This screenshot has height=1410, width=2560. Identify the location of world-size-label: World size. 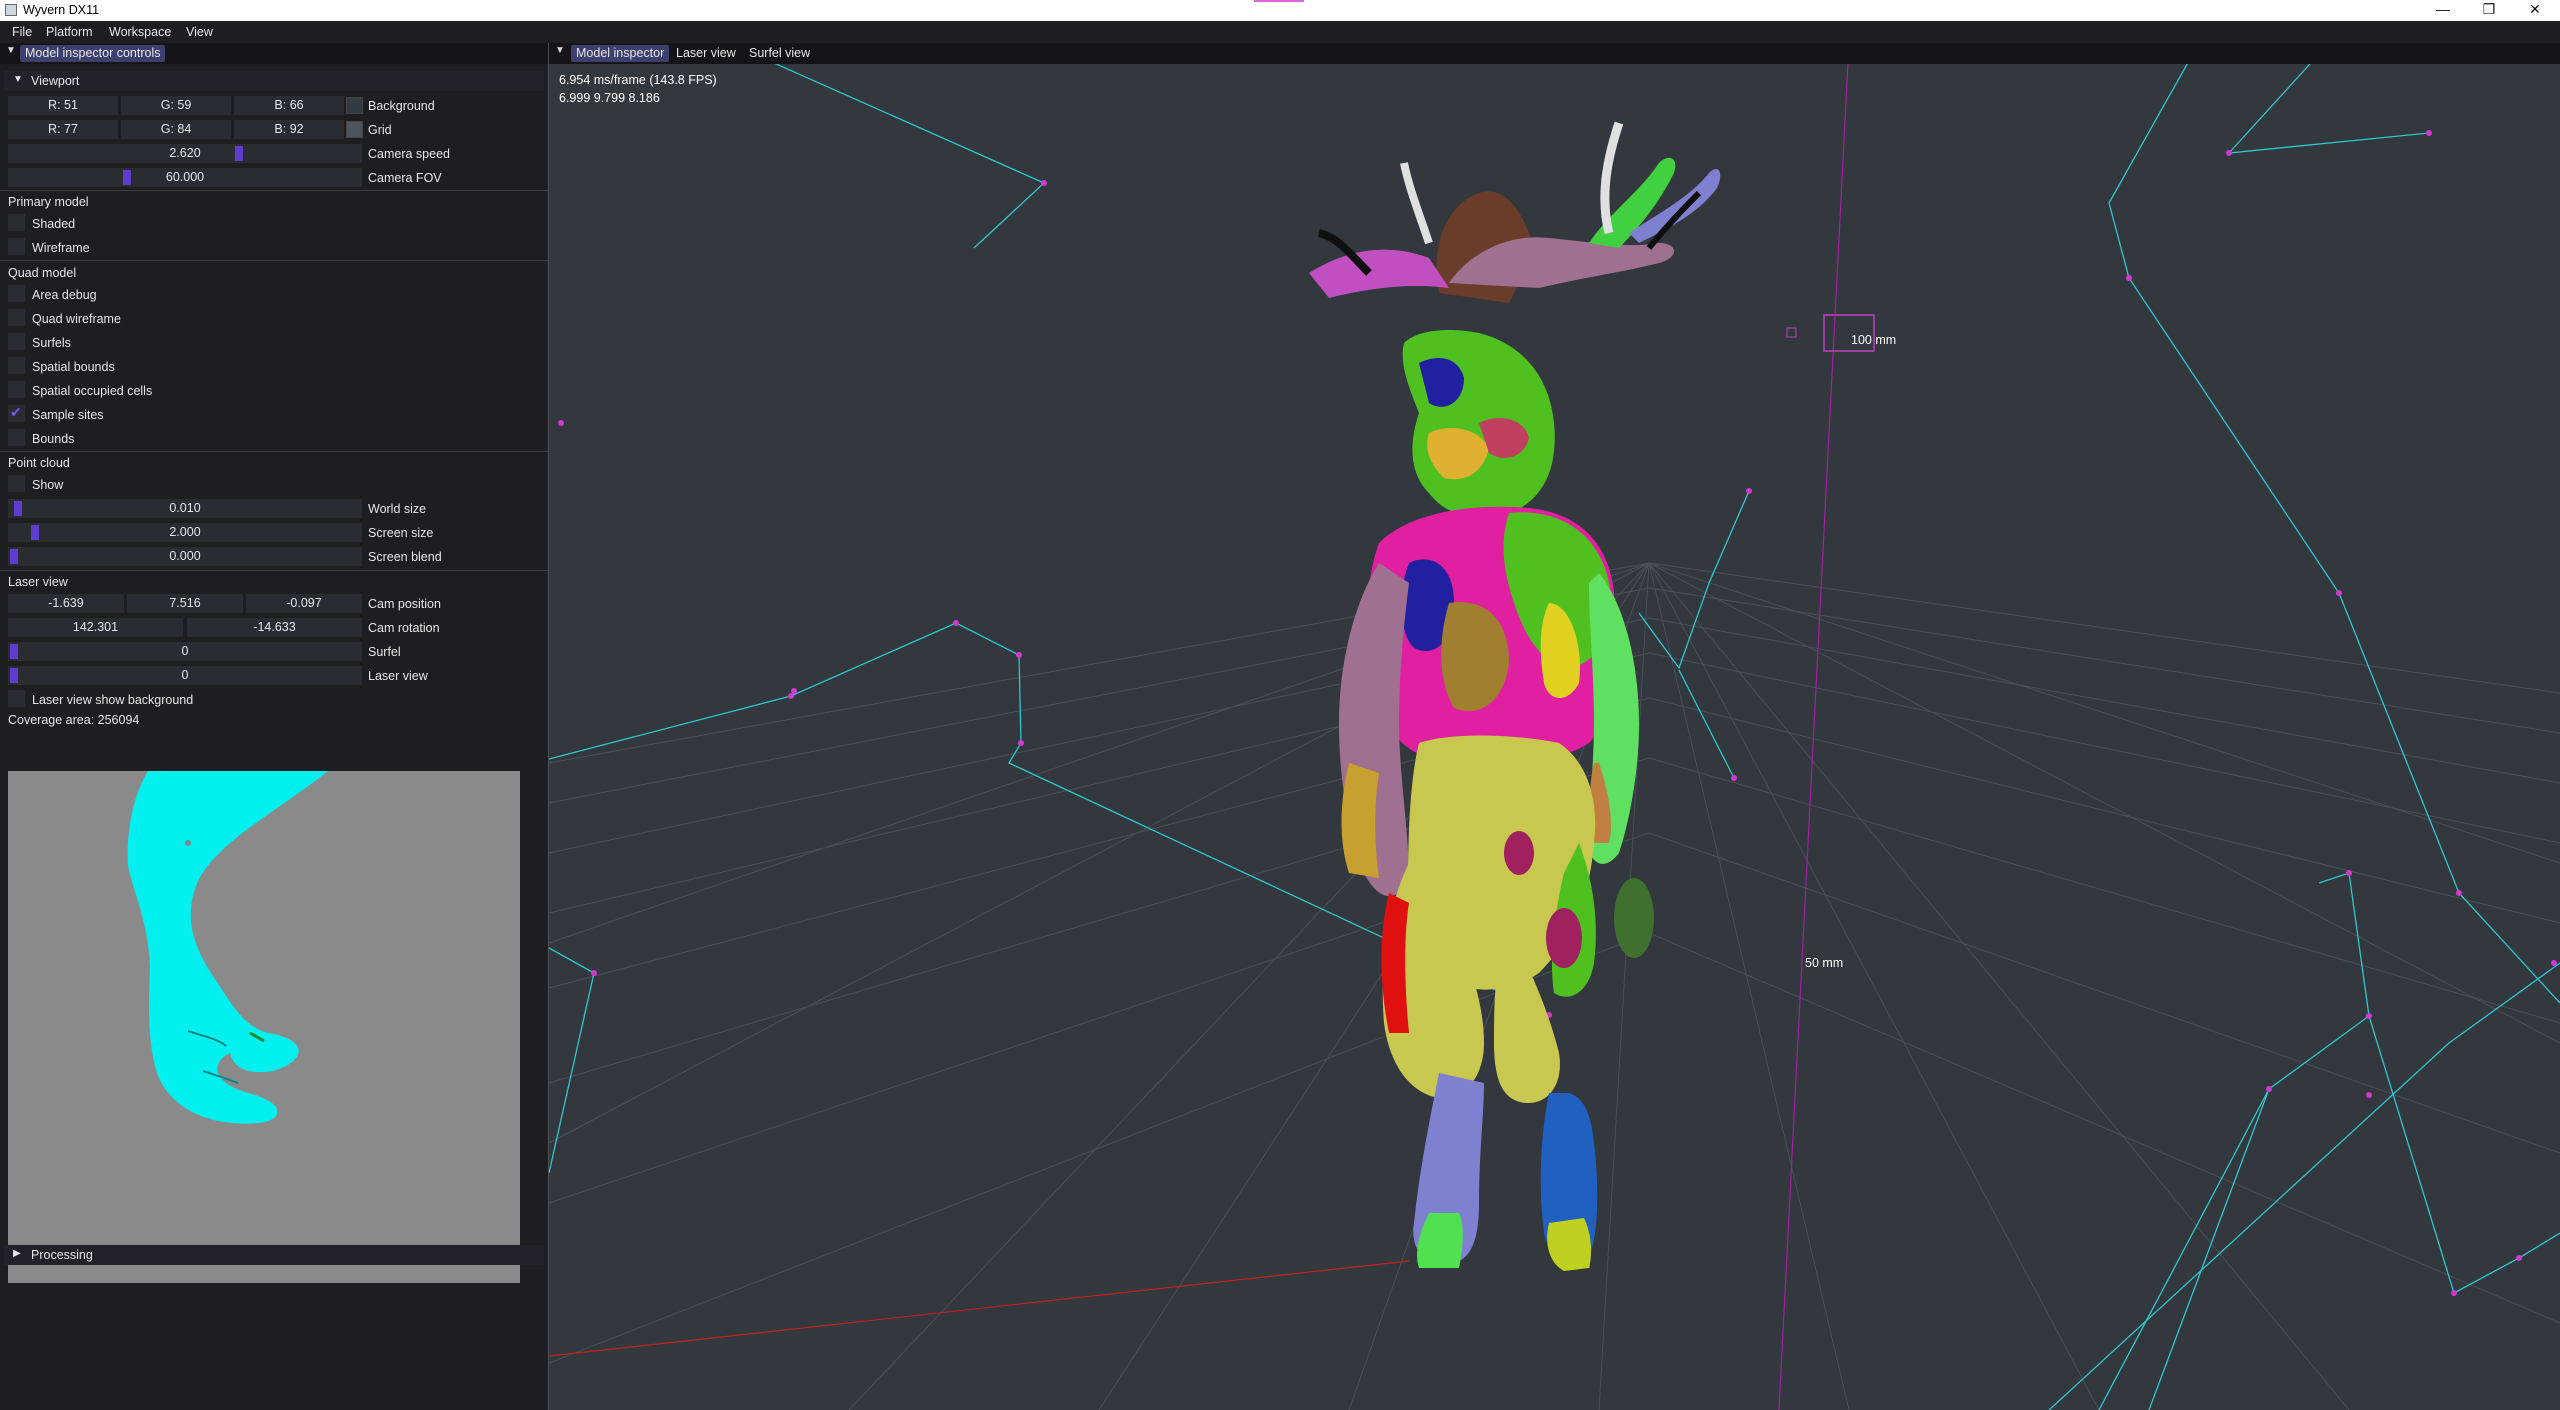
(397, 509).